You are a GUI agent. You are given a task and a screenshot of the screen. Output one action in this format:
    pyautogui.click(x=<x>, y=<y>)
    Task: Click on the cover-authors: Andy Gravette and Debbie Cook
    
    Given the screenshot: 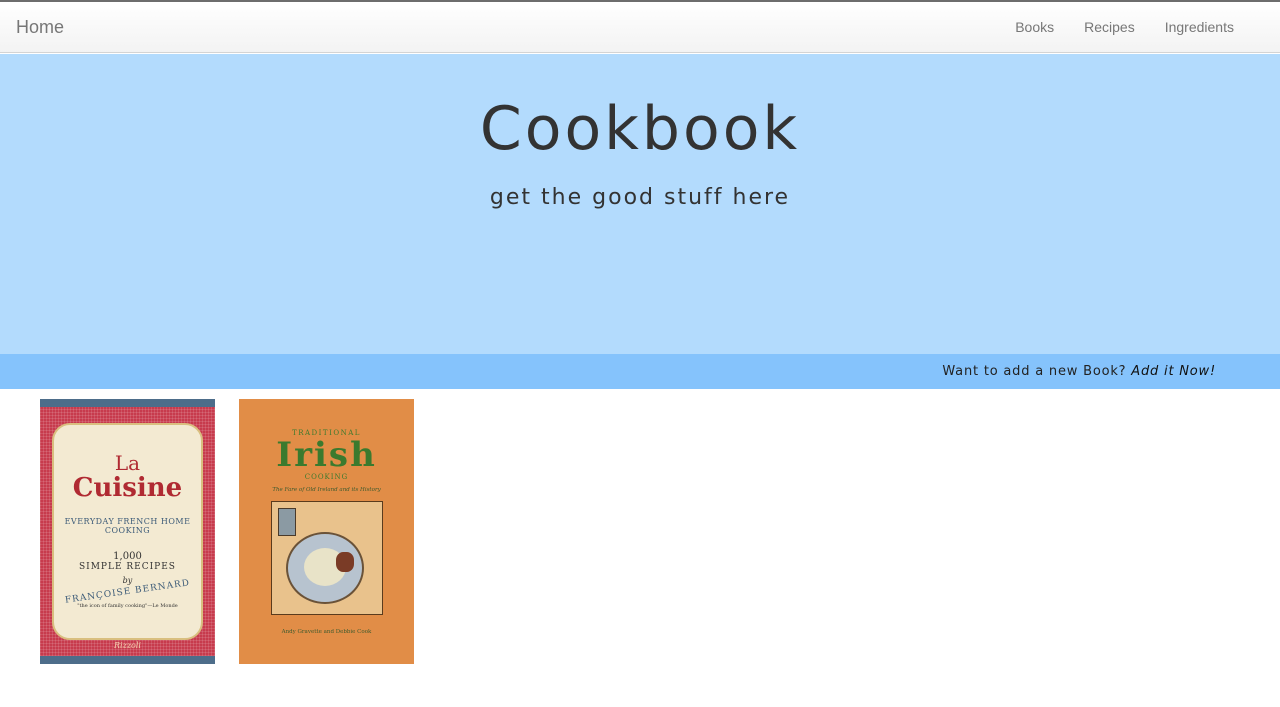 What is the action you would take?
    pyautogui.click(x=326, y=632)
    